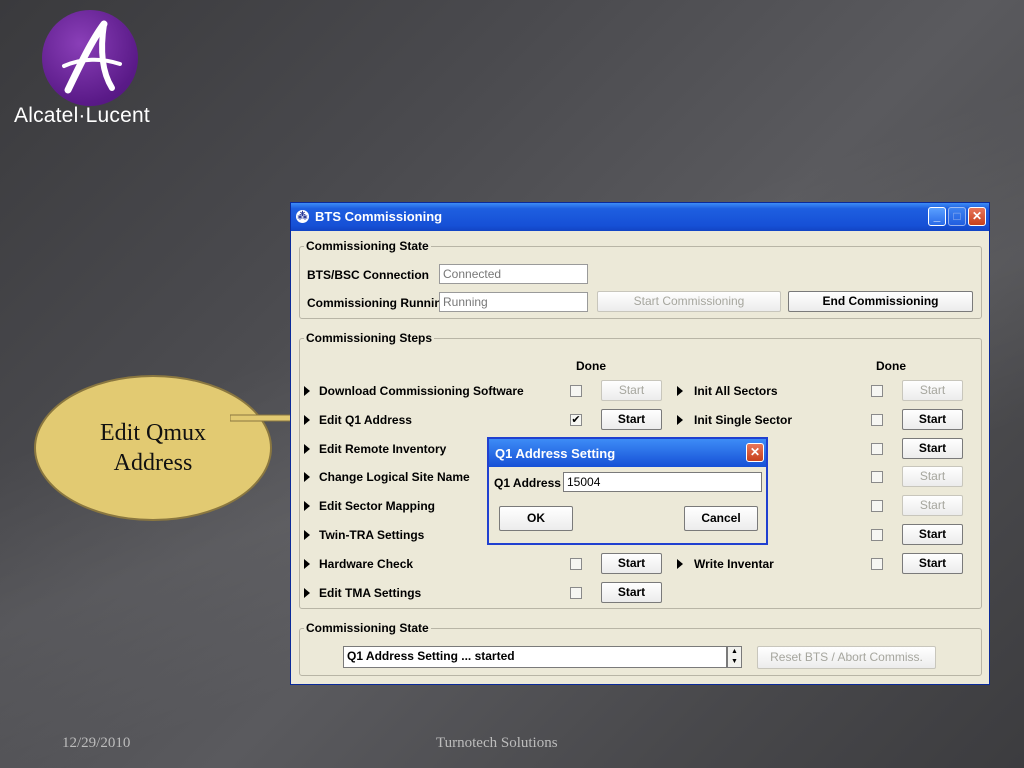 This screenshot has width=1024, height=768. I want to click on dialog-title: Q1 Address Setting, so click(555, 453).